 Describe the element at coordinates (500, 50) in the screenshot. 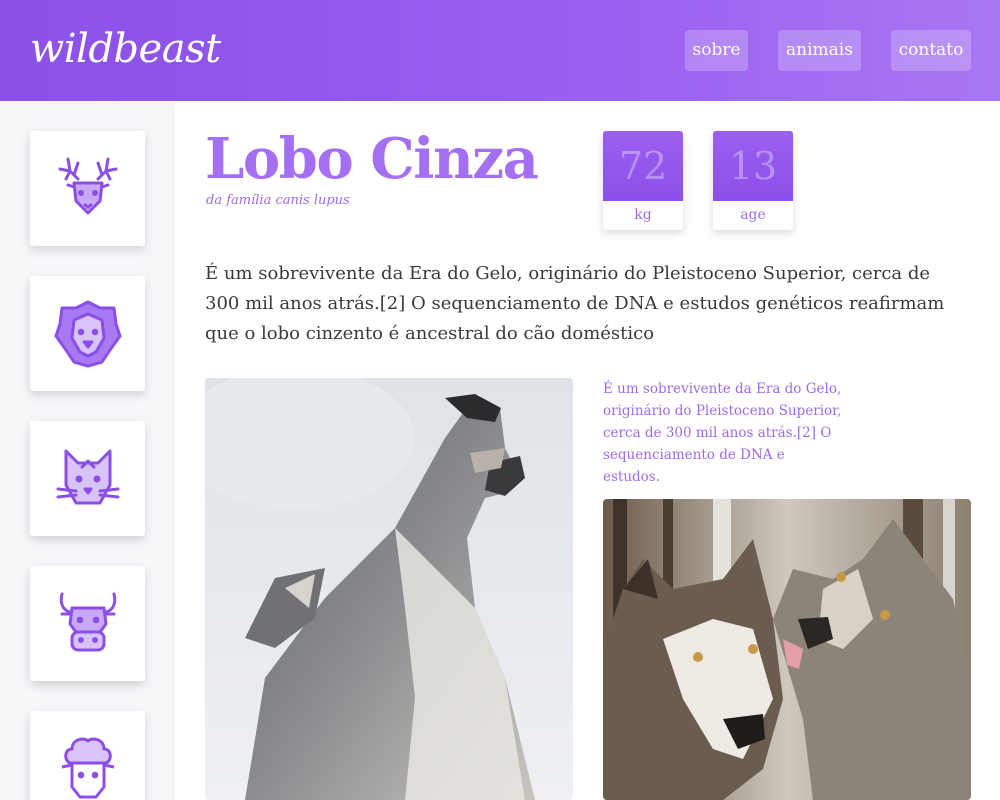

I see `top-header: wildbeast sobre animais contato` at that location.